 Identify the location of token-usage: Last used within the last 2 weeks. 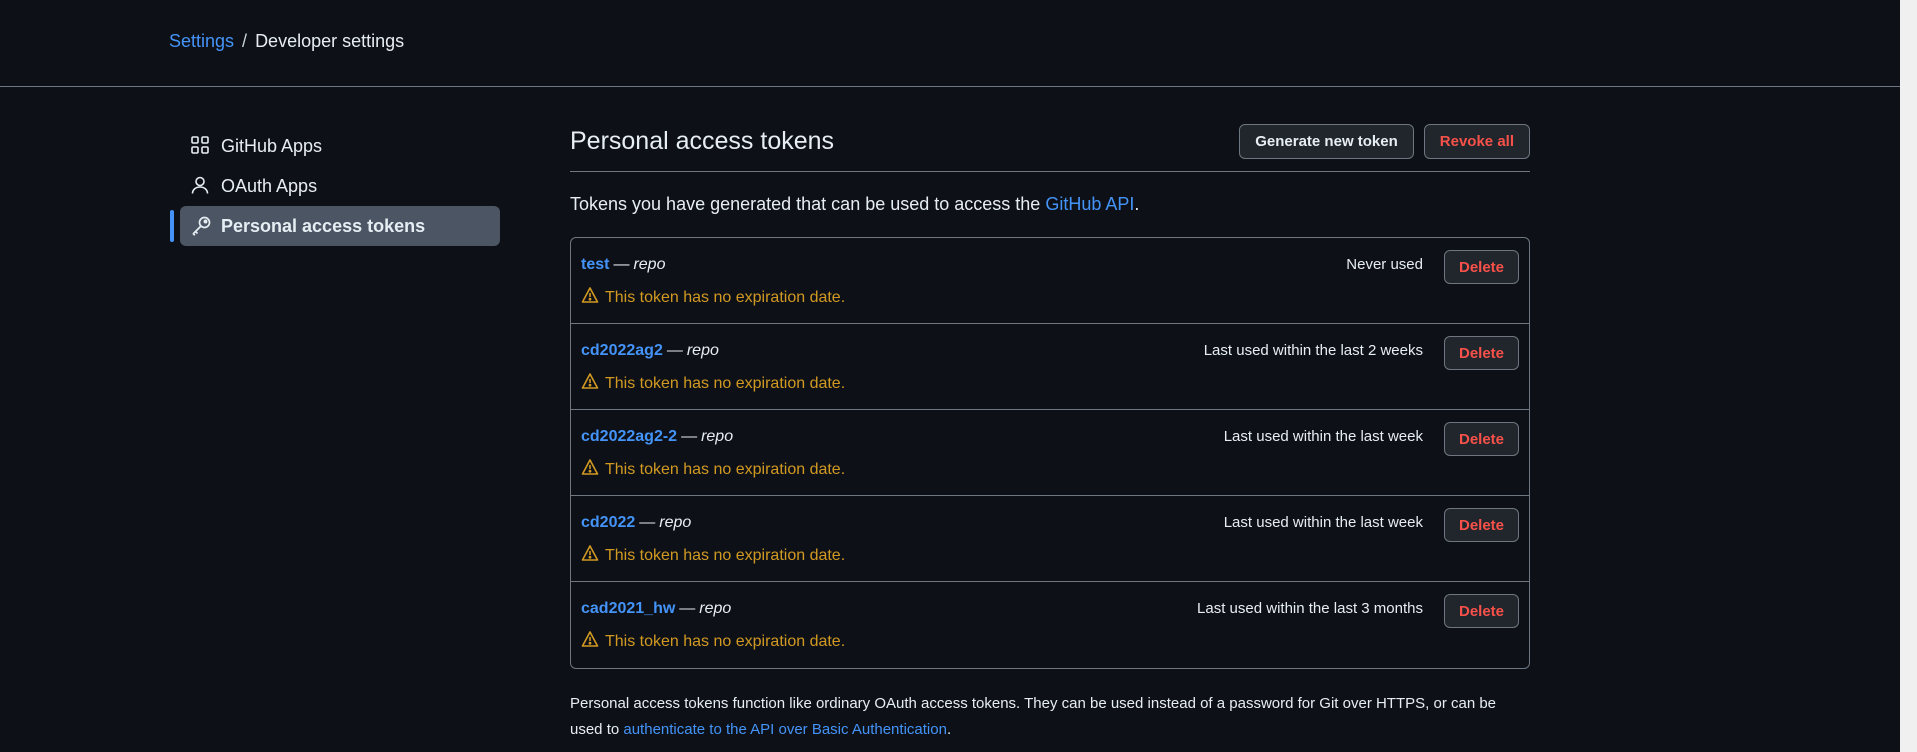
(1313, 350).